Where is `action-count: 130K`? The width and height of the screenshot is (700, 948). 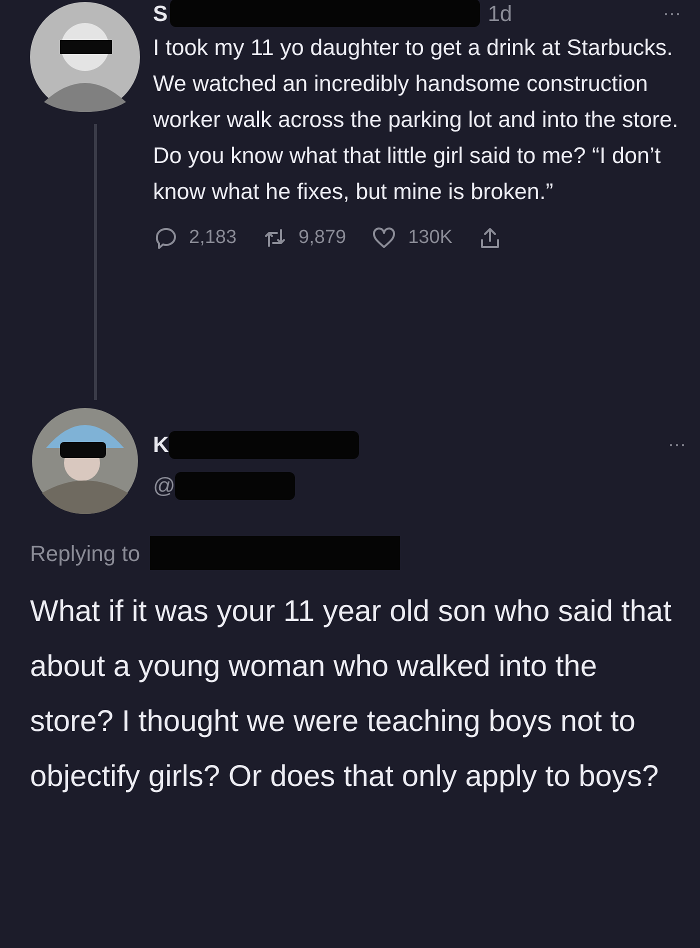
action-count: 130K is located at coordinates (430, 238).